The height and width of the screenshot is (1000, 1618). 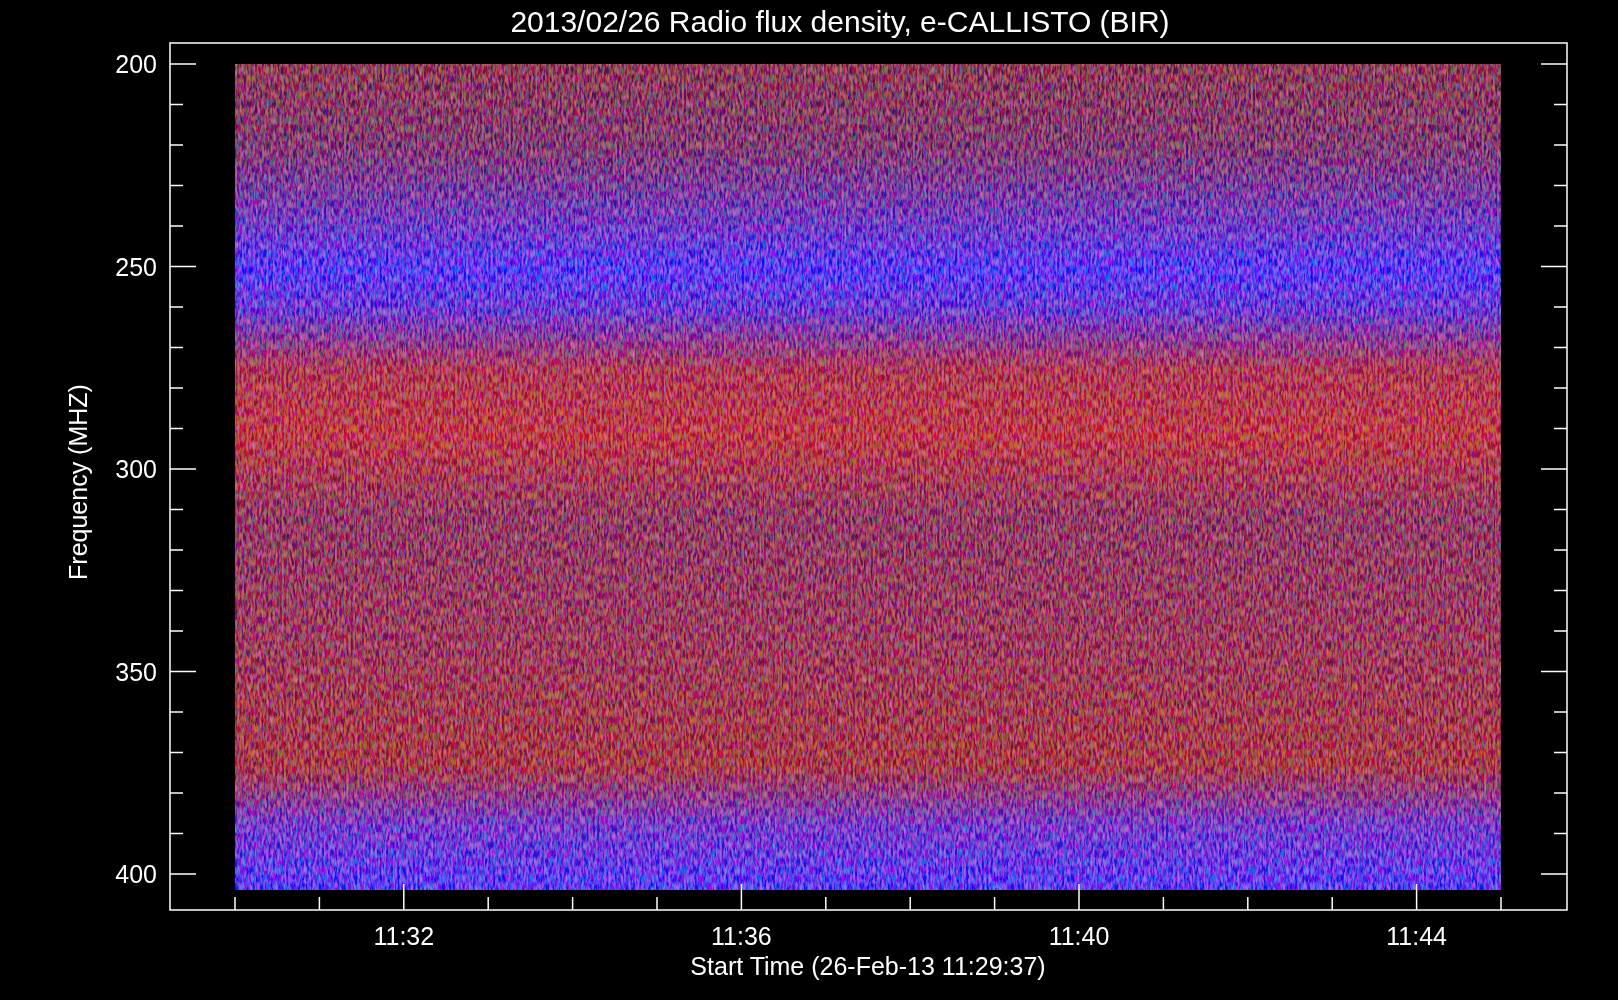 What do you see at coordinates (136, 64) in the screenshot?
I see `y-tick-label: 200` at bounding box center [136, 64].